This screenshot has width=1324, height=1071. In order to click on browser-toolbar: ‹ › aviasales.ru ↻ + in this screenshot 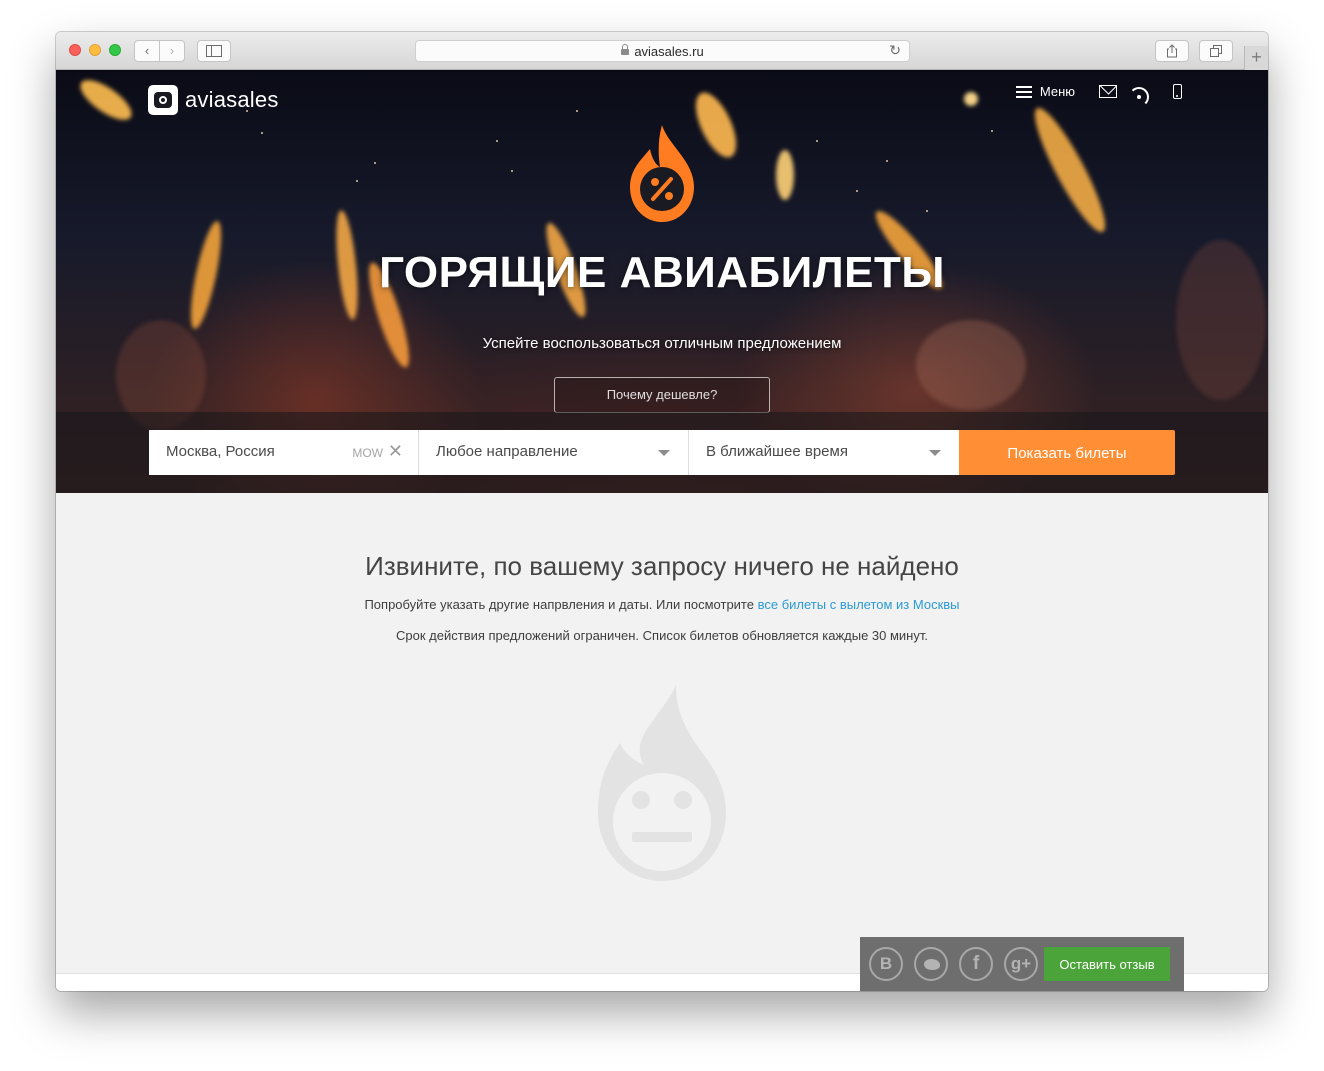, I will do `click(662, 51)`.